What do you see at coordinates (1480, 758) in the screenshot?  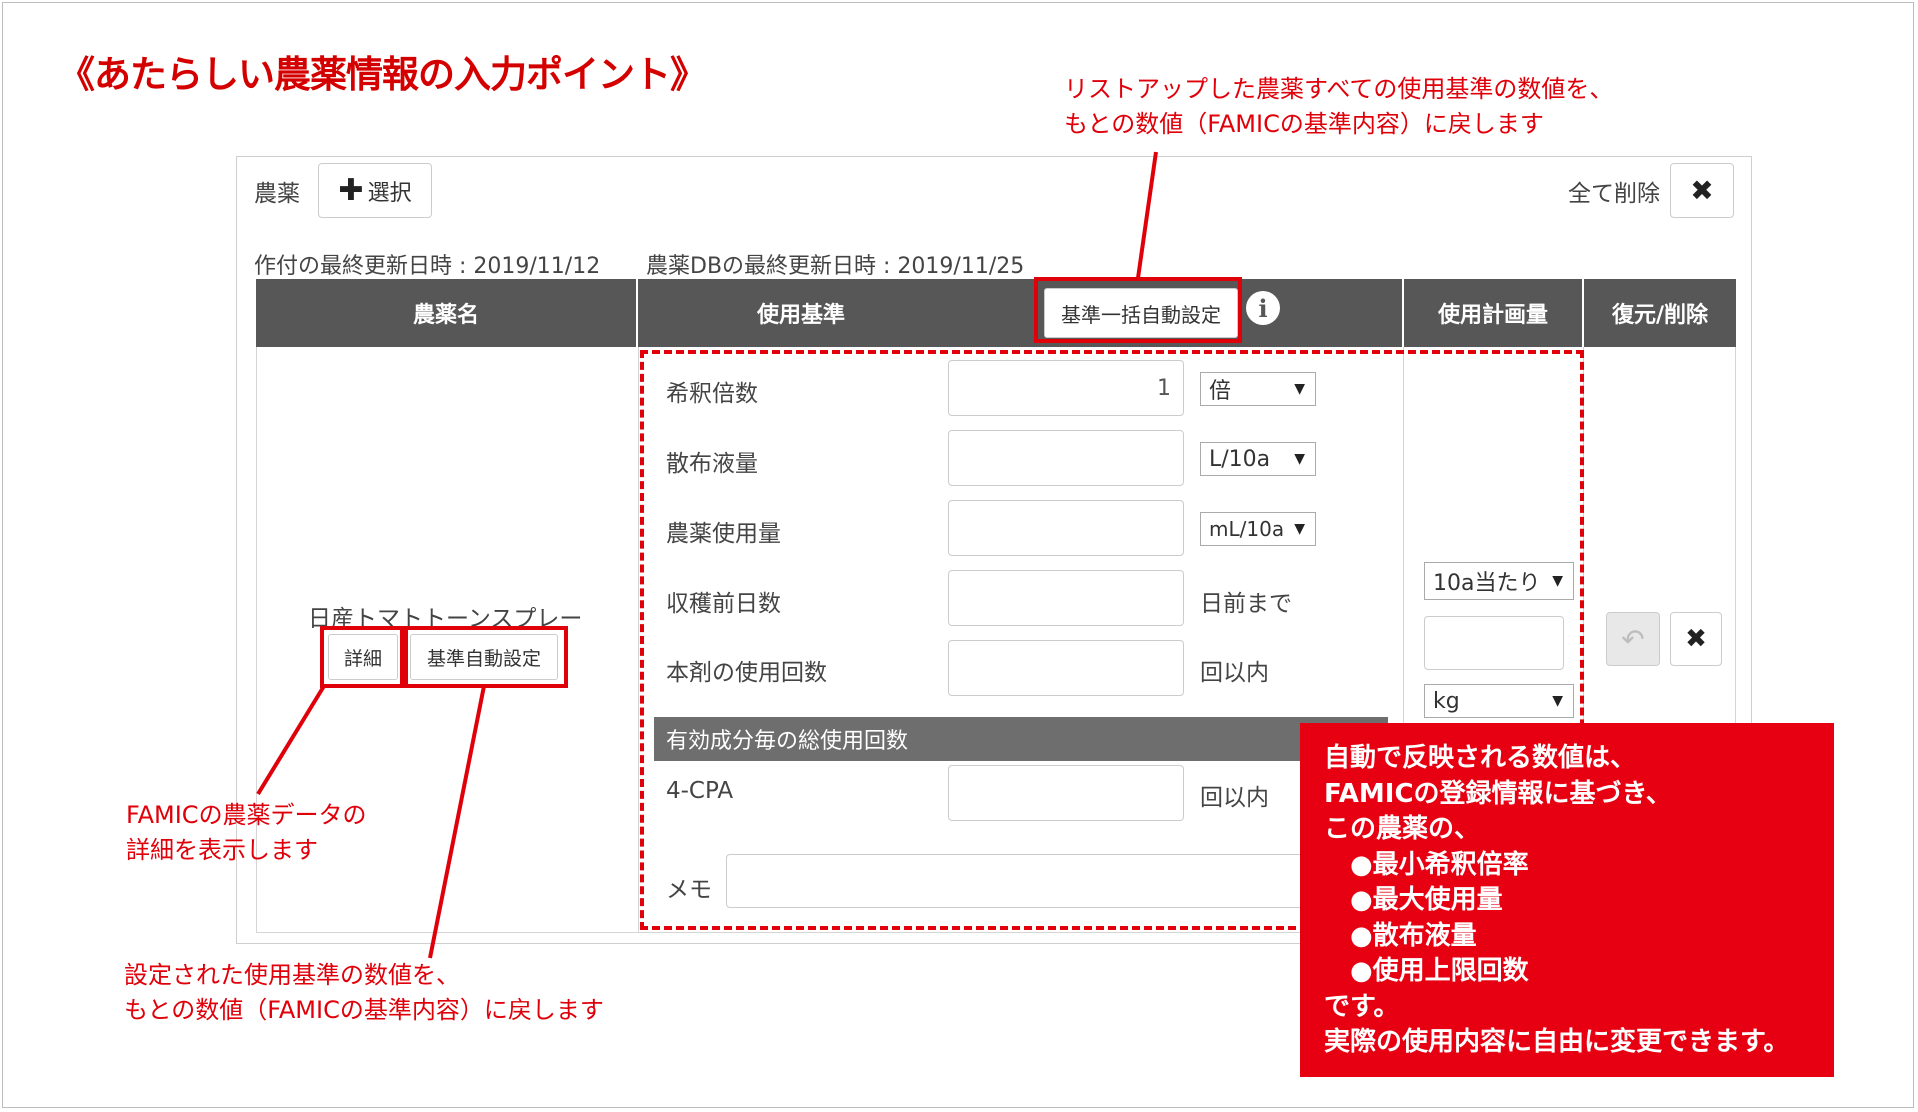 I see `infobox-line: 自動で反映される数値は、` at bounding box center [1480, 758].